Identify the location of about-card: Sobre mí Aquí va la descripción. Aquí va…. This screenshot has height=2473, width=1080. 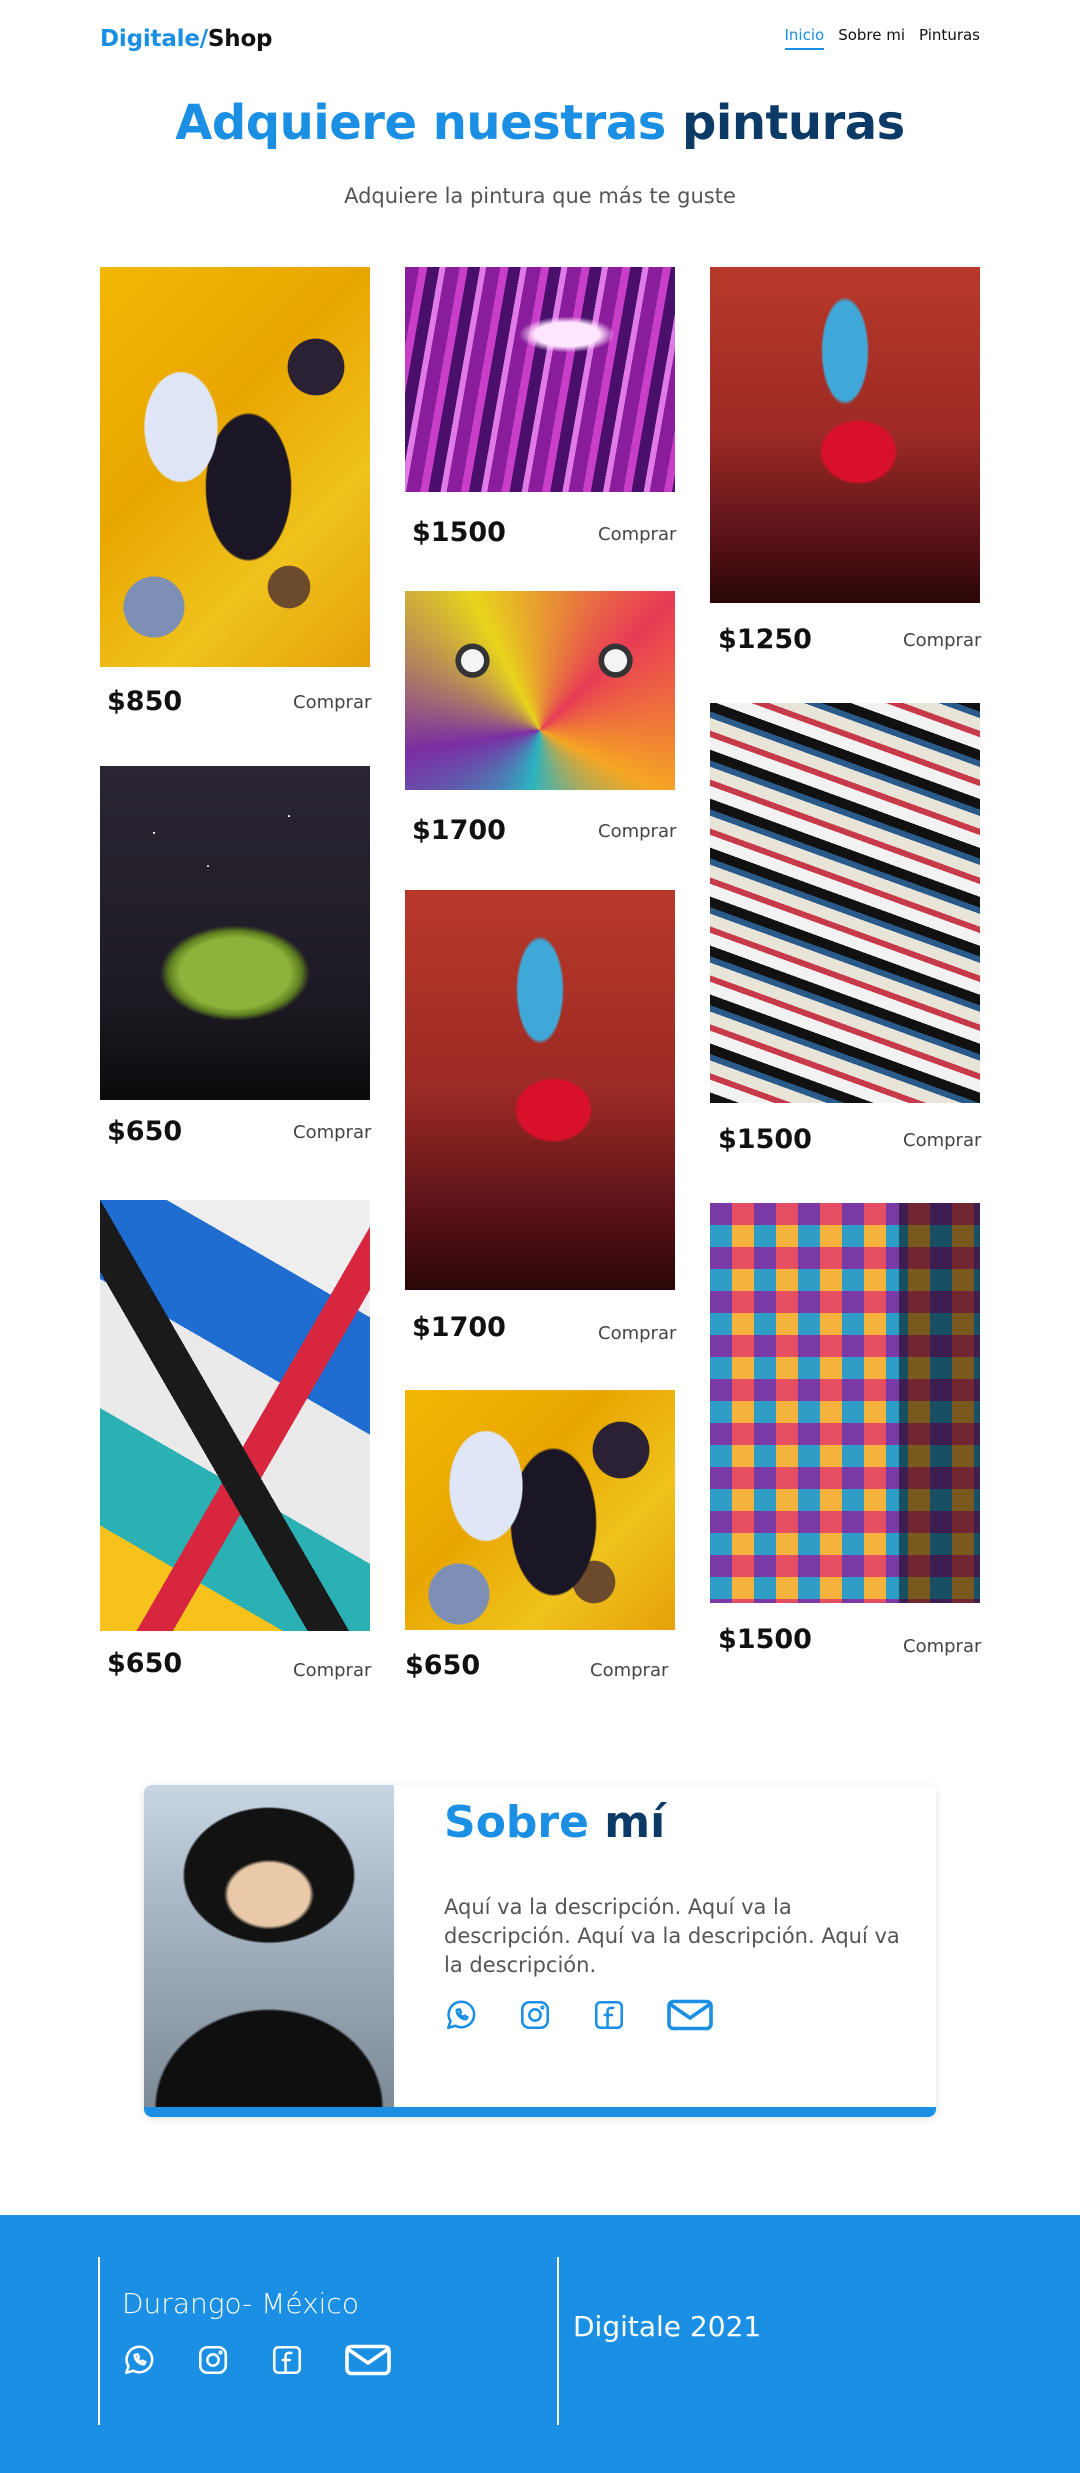
(540, 1951).